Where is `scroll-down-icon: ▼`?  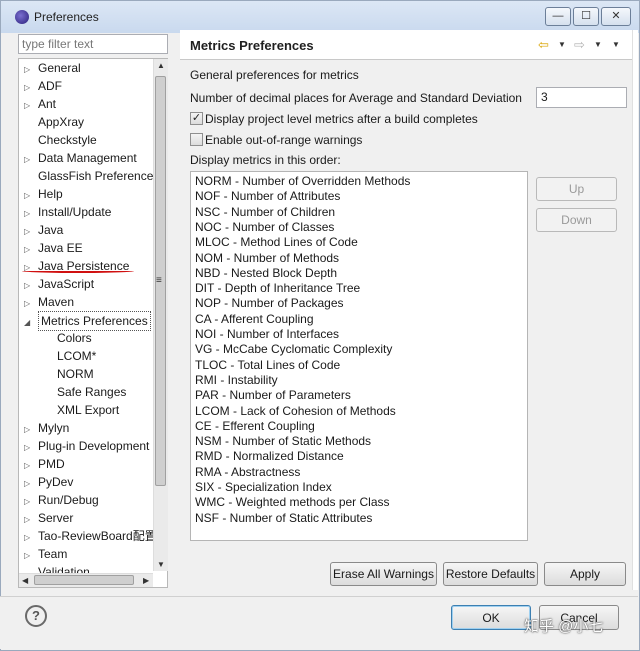 scroll-down-icon: ▼ is located at coordinates (161, 564).